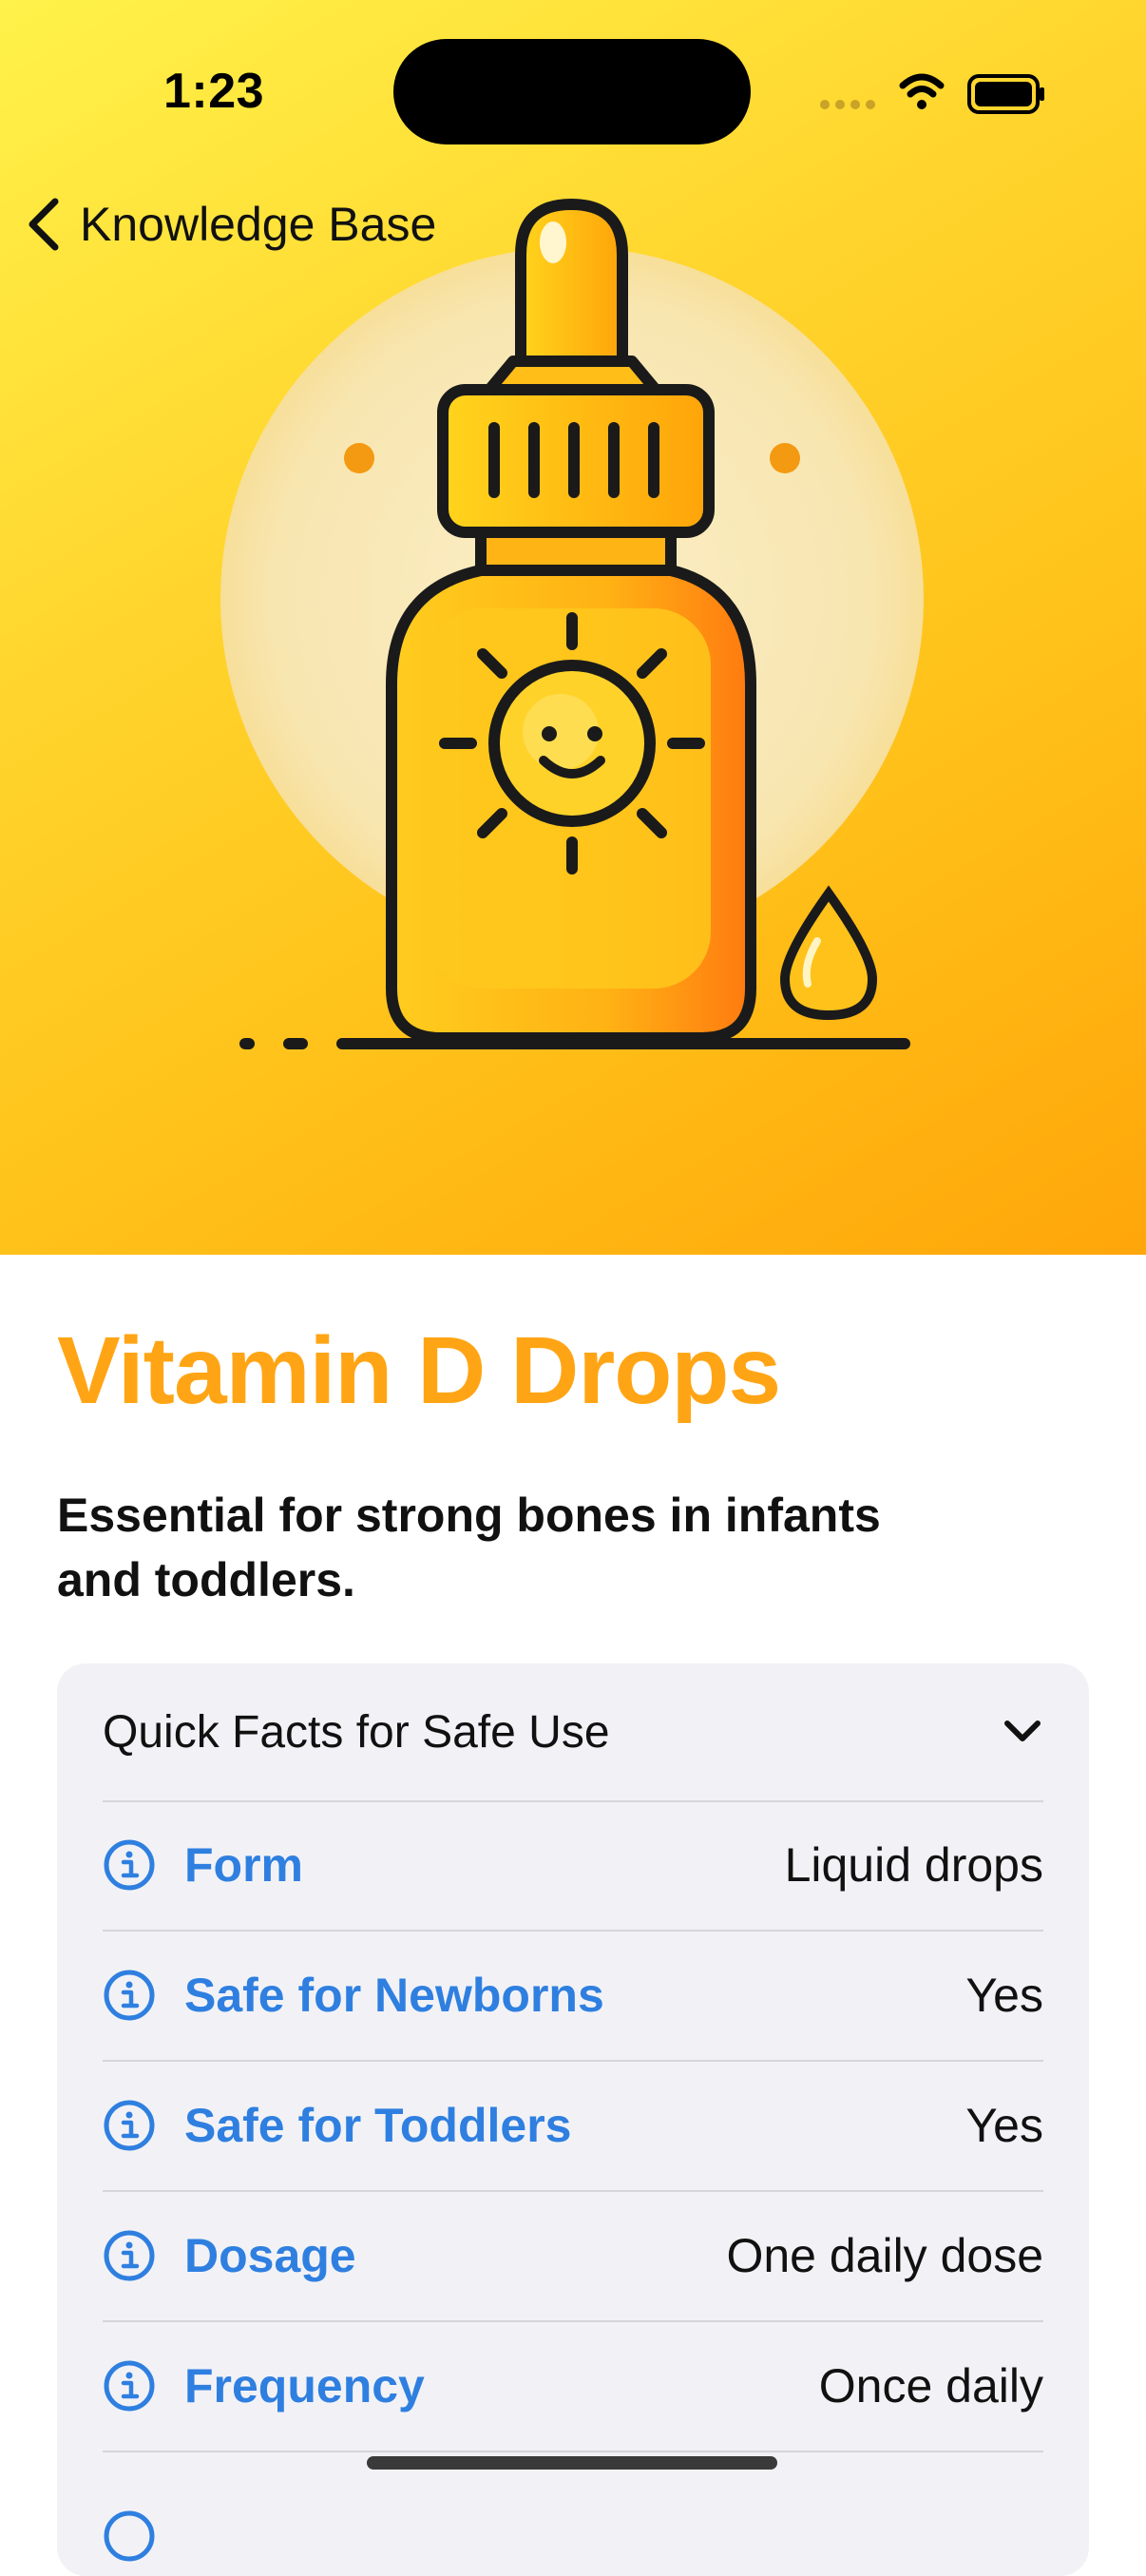 The image size is (1146, 2576). Describe the element at coordinates (1005, 94) in the screenshot. I see `battery-icon` at that location.